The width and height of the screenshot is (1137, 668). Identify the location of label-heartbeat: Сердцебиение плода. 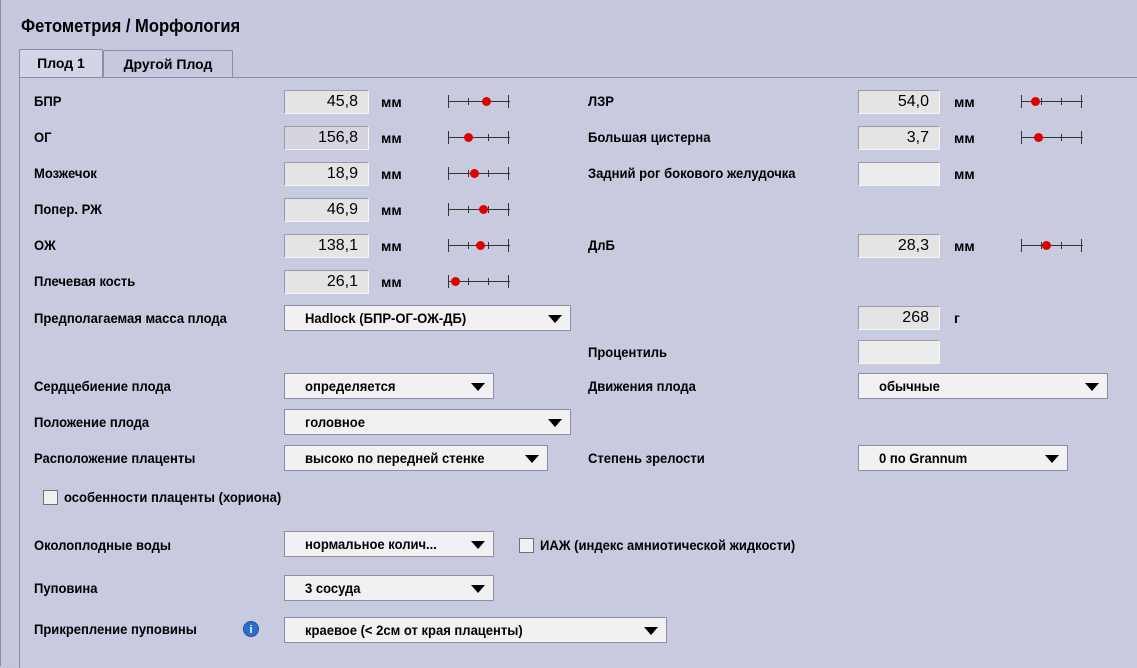
(102, 386).